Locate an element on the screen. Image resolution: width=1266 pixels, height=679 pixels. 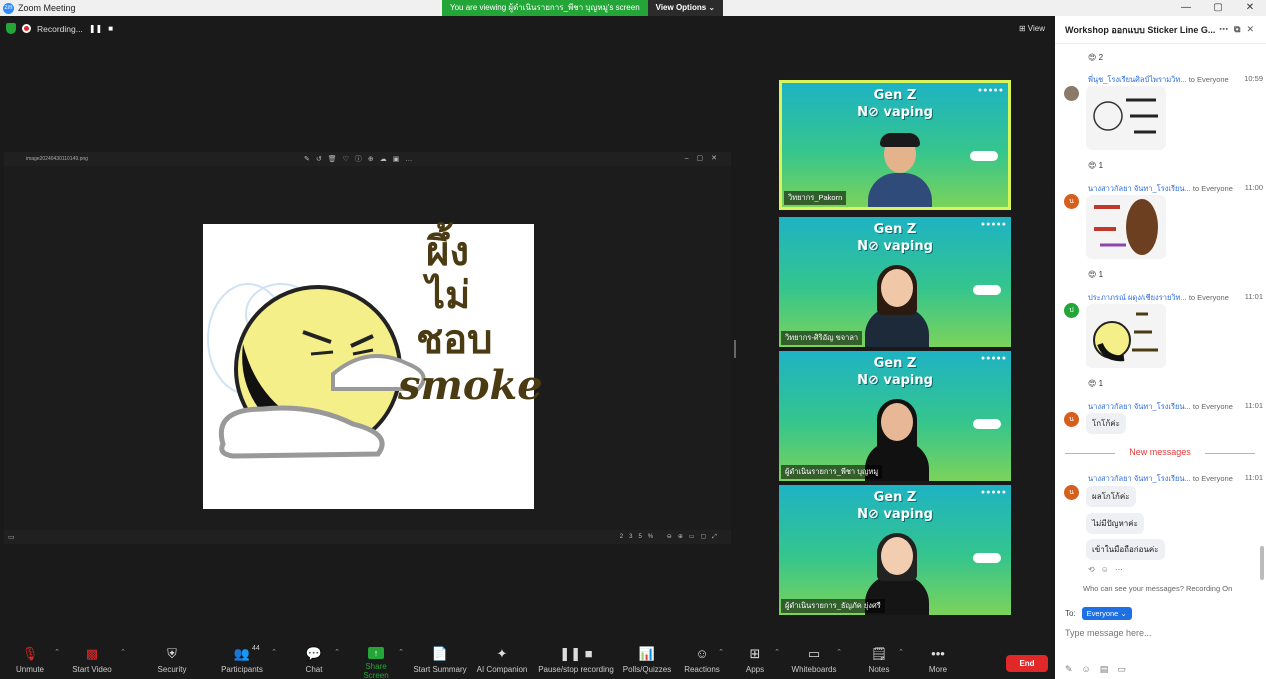
close-window-button: ✕ is located at coordinates (1250, 8).